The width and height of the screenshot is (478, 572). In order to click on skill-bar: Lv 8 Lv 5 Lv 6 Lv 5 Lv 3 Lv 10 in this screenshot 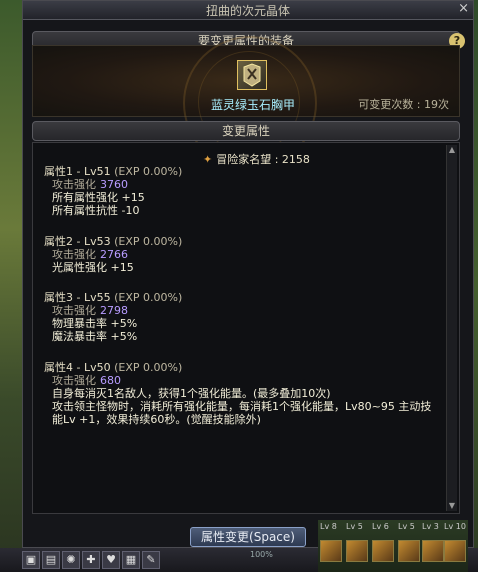, I will do `click(393, 546)`.